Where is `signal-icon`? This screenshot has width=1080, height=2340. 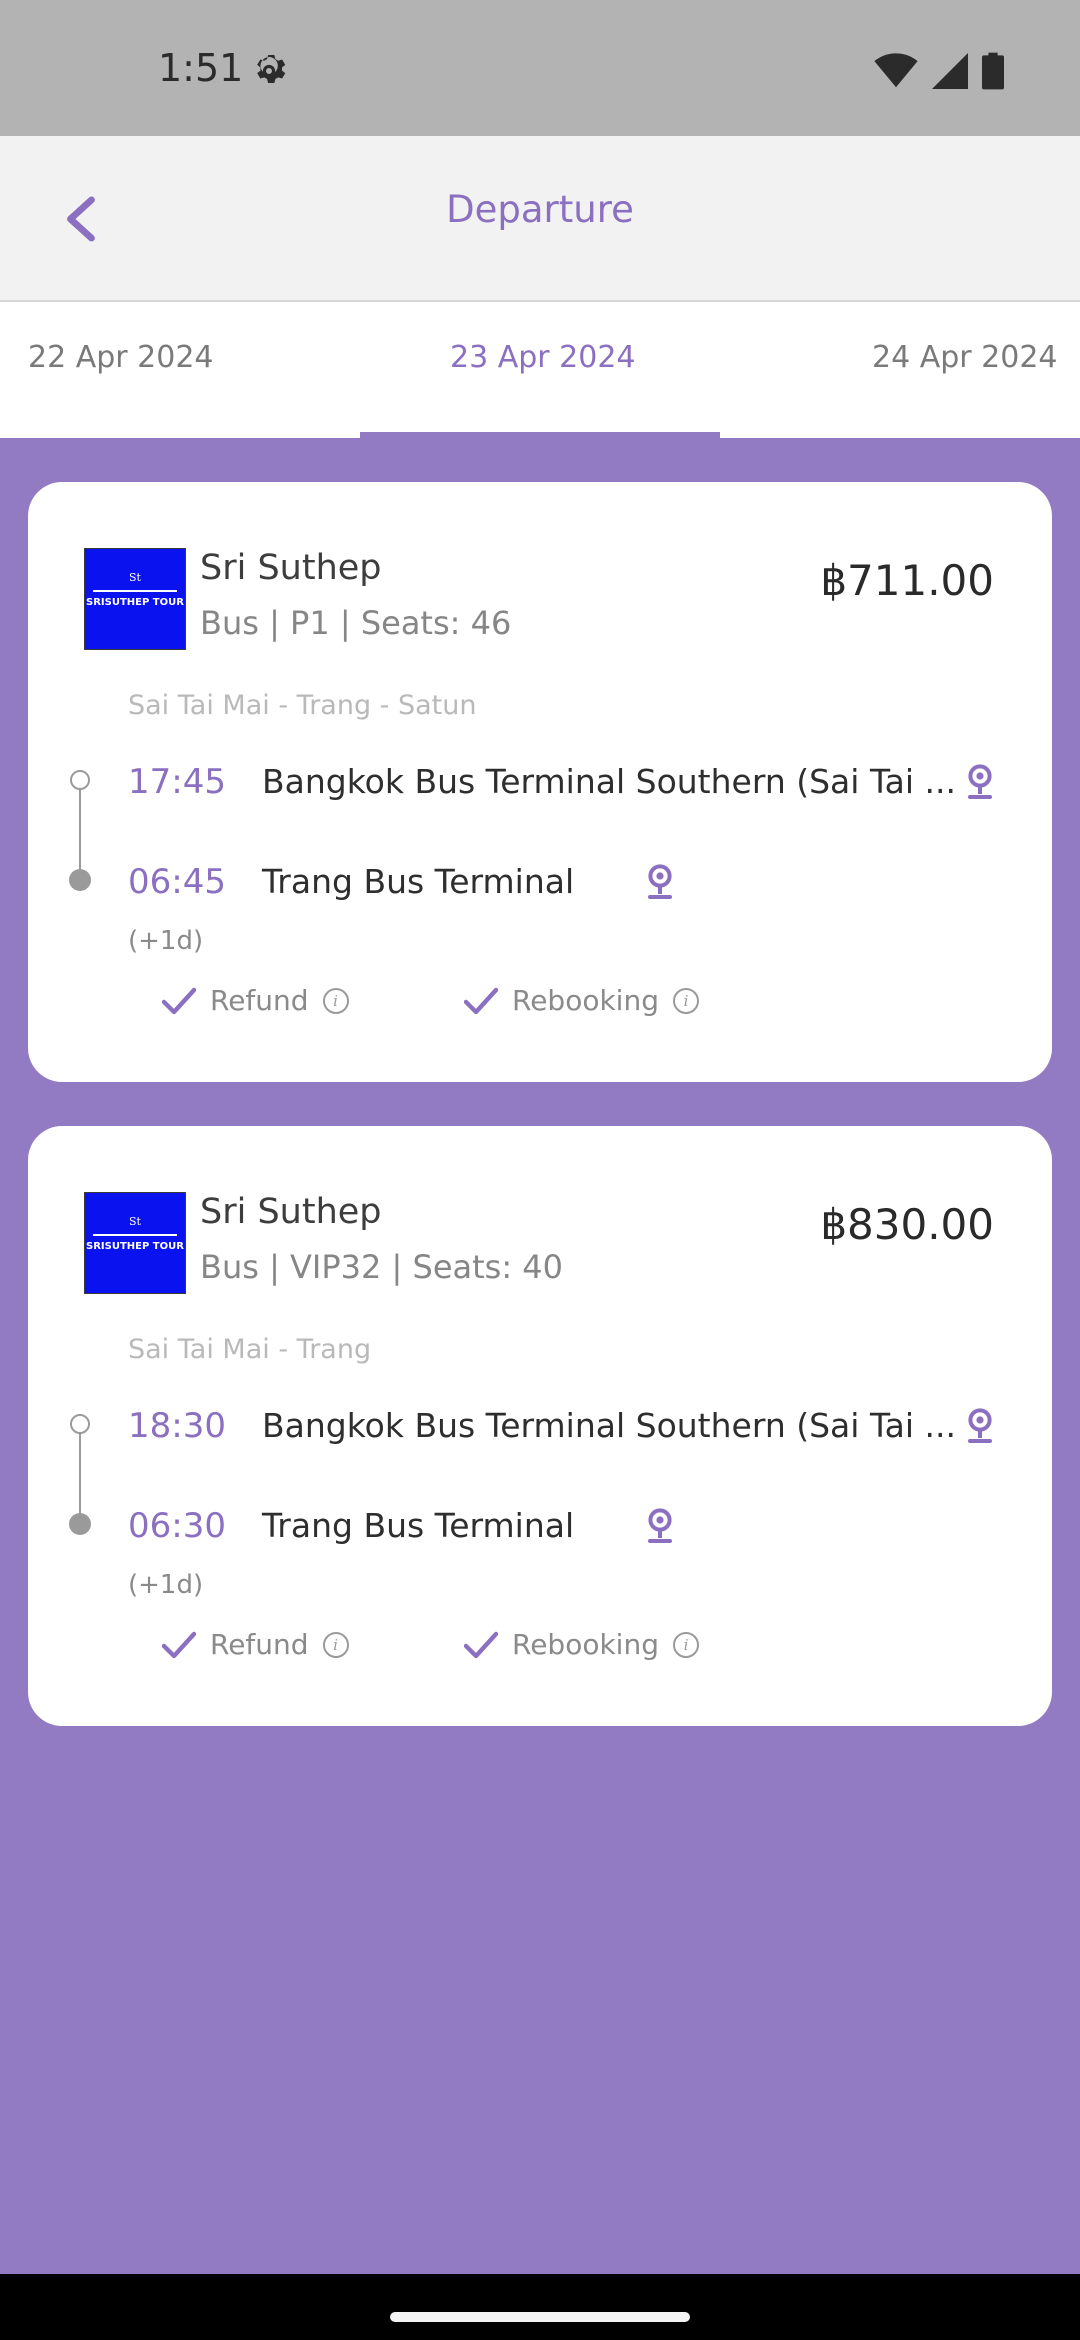 signal-icon is located at coordinates (950, 71).